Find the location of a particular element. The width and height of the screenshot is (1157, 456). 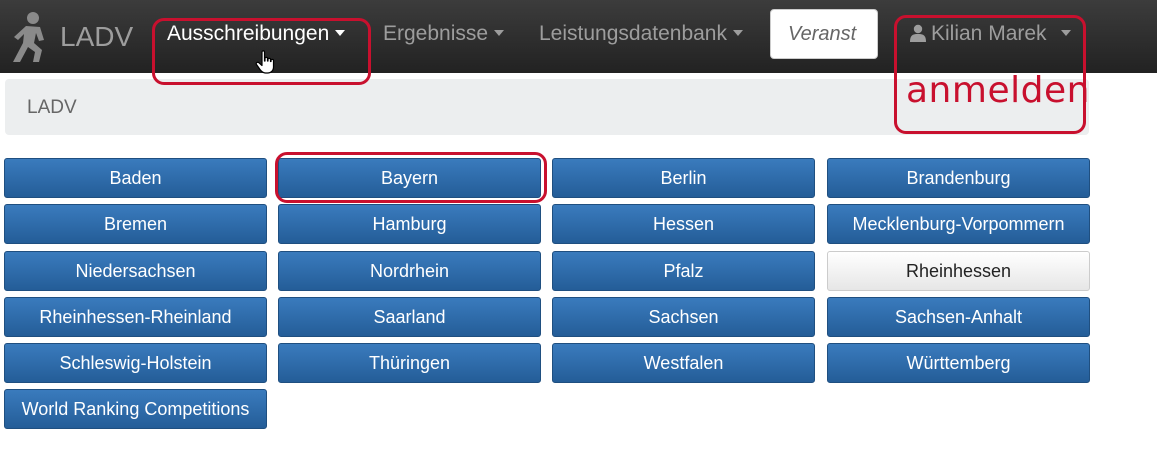

user-name: Kilian Marek is located at coordinates (989, 33).